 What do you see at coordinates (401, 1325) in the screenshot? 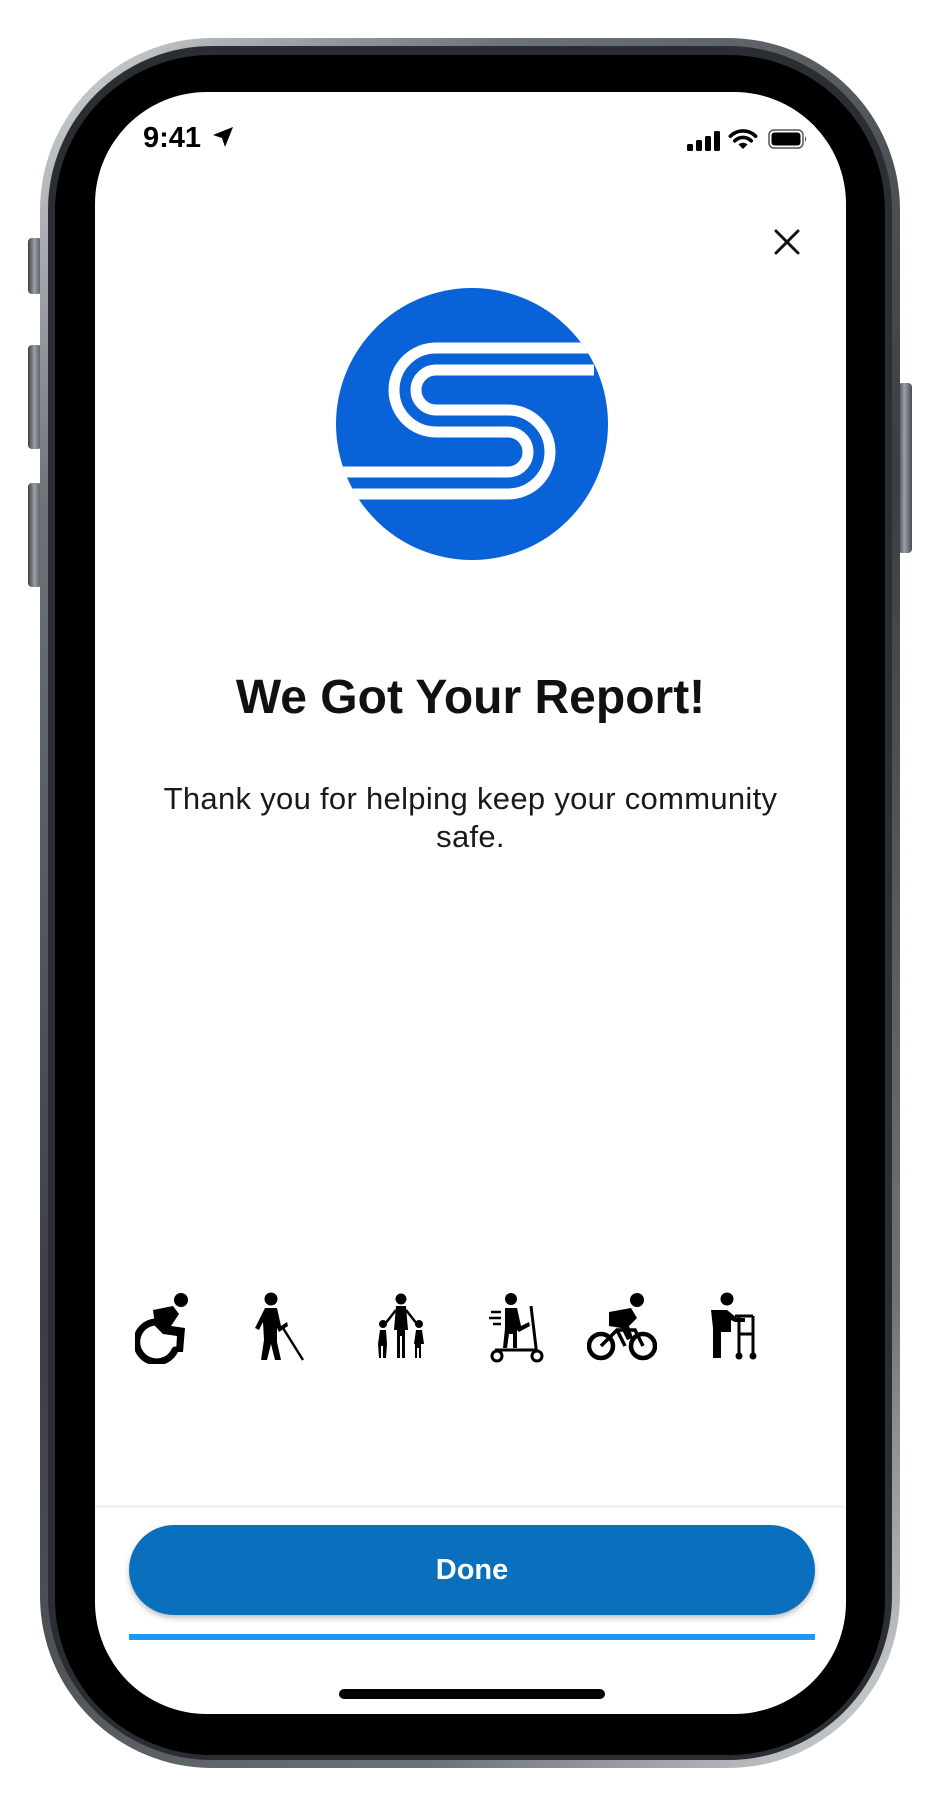
I see `family-icon` at bounding box center [401, 1325].